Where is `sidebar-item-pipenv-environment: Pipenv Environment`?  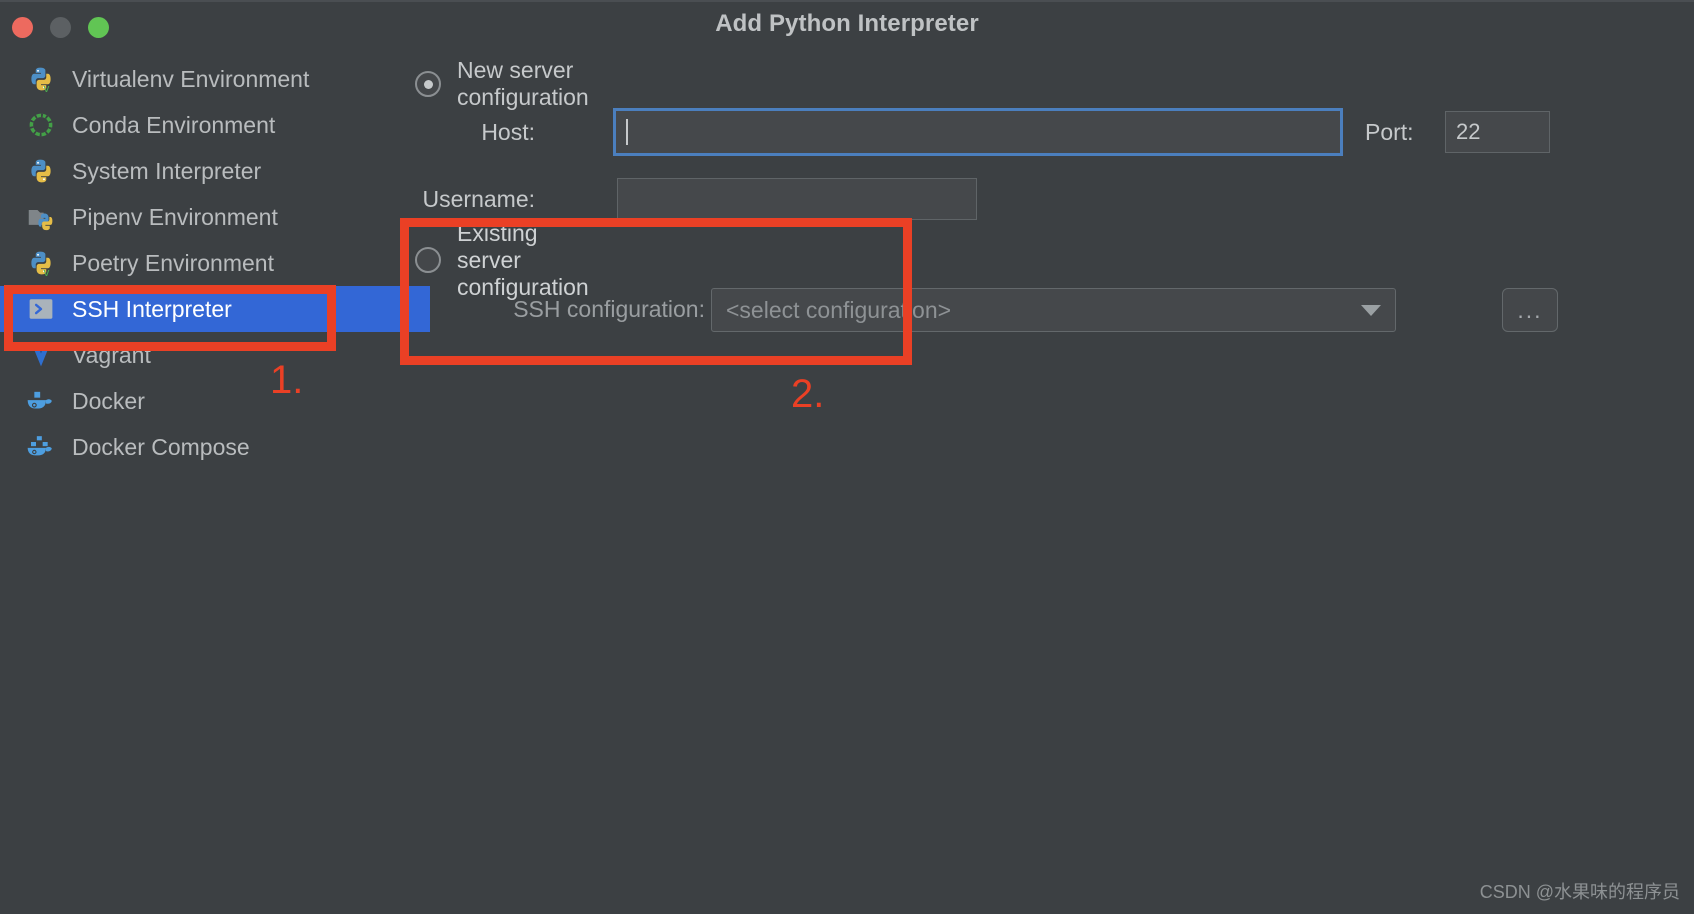 sidebar-item-pipenv-environment: Pipenv Environment is located at coordinates (215, 217).